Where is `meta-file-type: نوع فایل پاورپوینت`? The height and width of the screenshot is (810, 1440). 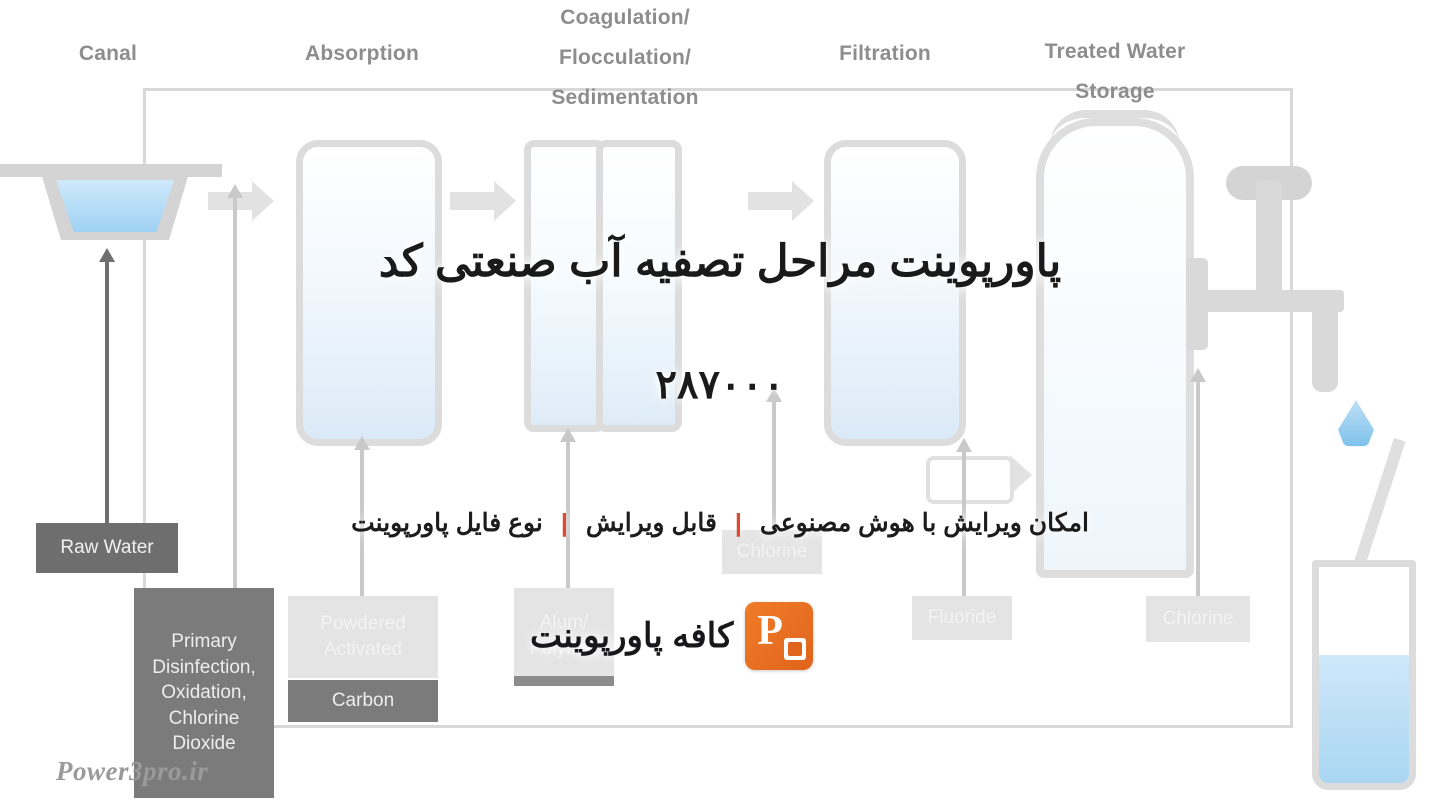 meta-file-type: نوع فایل پاورپوینت is located at coordinates (447, 523).